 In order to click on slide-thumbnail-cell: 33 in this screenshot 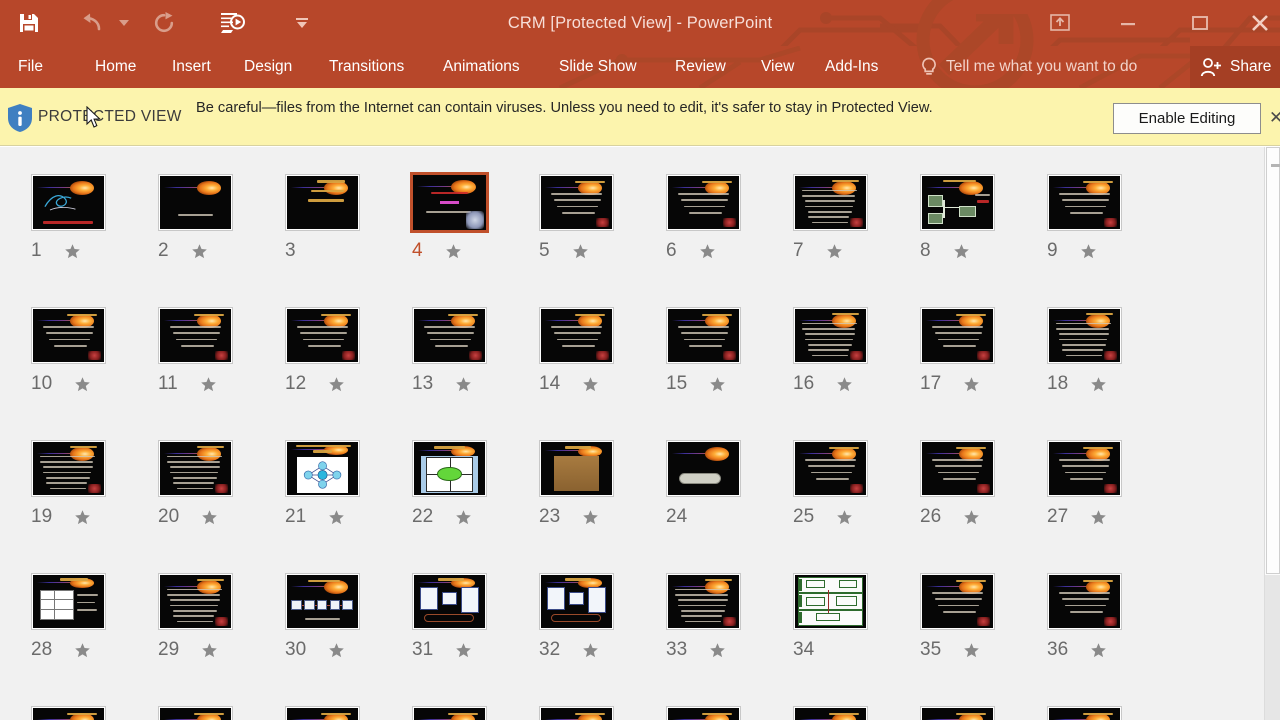, I will do `click(719, 639)`.